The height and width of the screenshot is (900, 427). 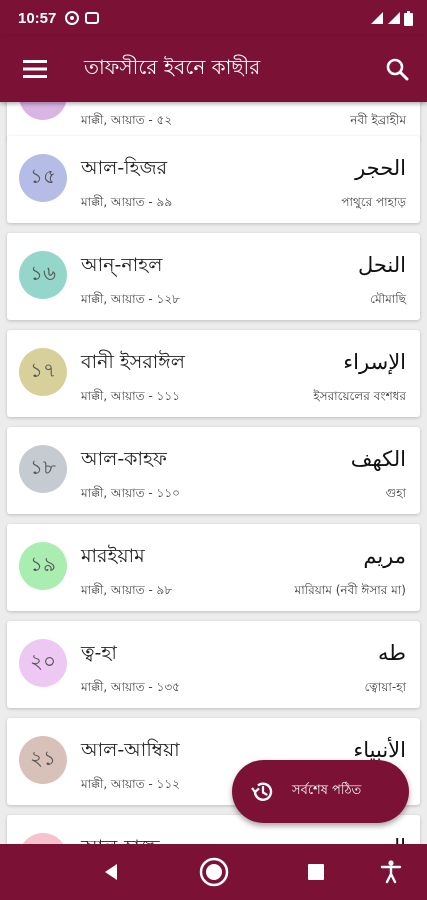 What do you see at coordinates (384, 556) in the screenshot?
I see `surah-arabic-name: مريم` at bounding box center [384, 556].